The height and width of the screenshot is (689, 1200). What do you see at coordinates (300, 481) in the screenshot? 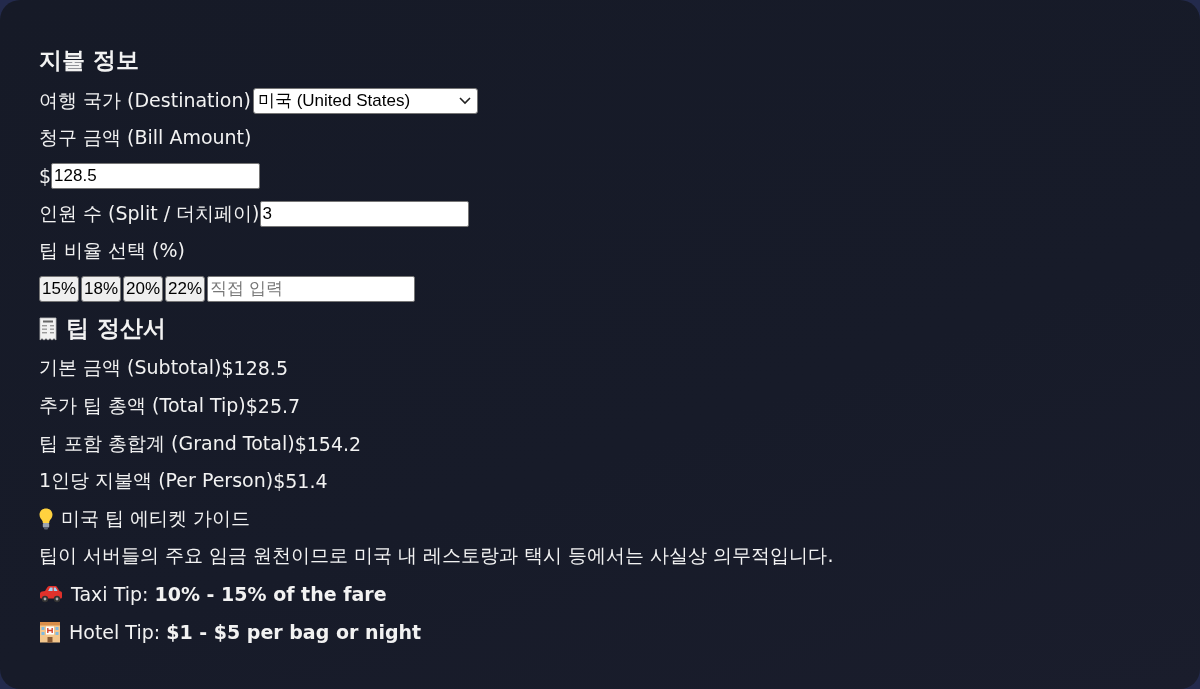
I see `summary-value: $51.4` at bounding box center [300, 481].